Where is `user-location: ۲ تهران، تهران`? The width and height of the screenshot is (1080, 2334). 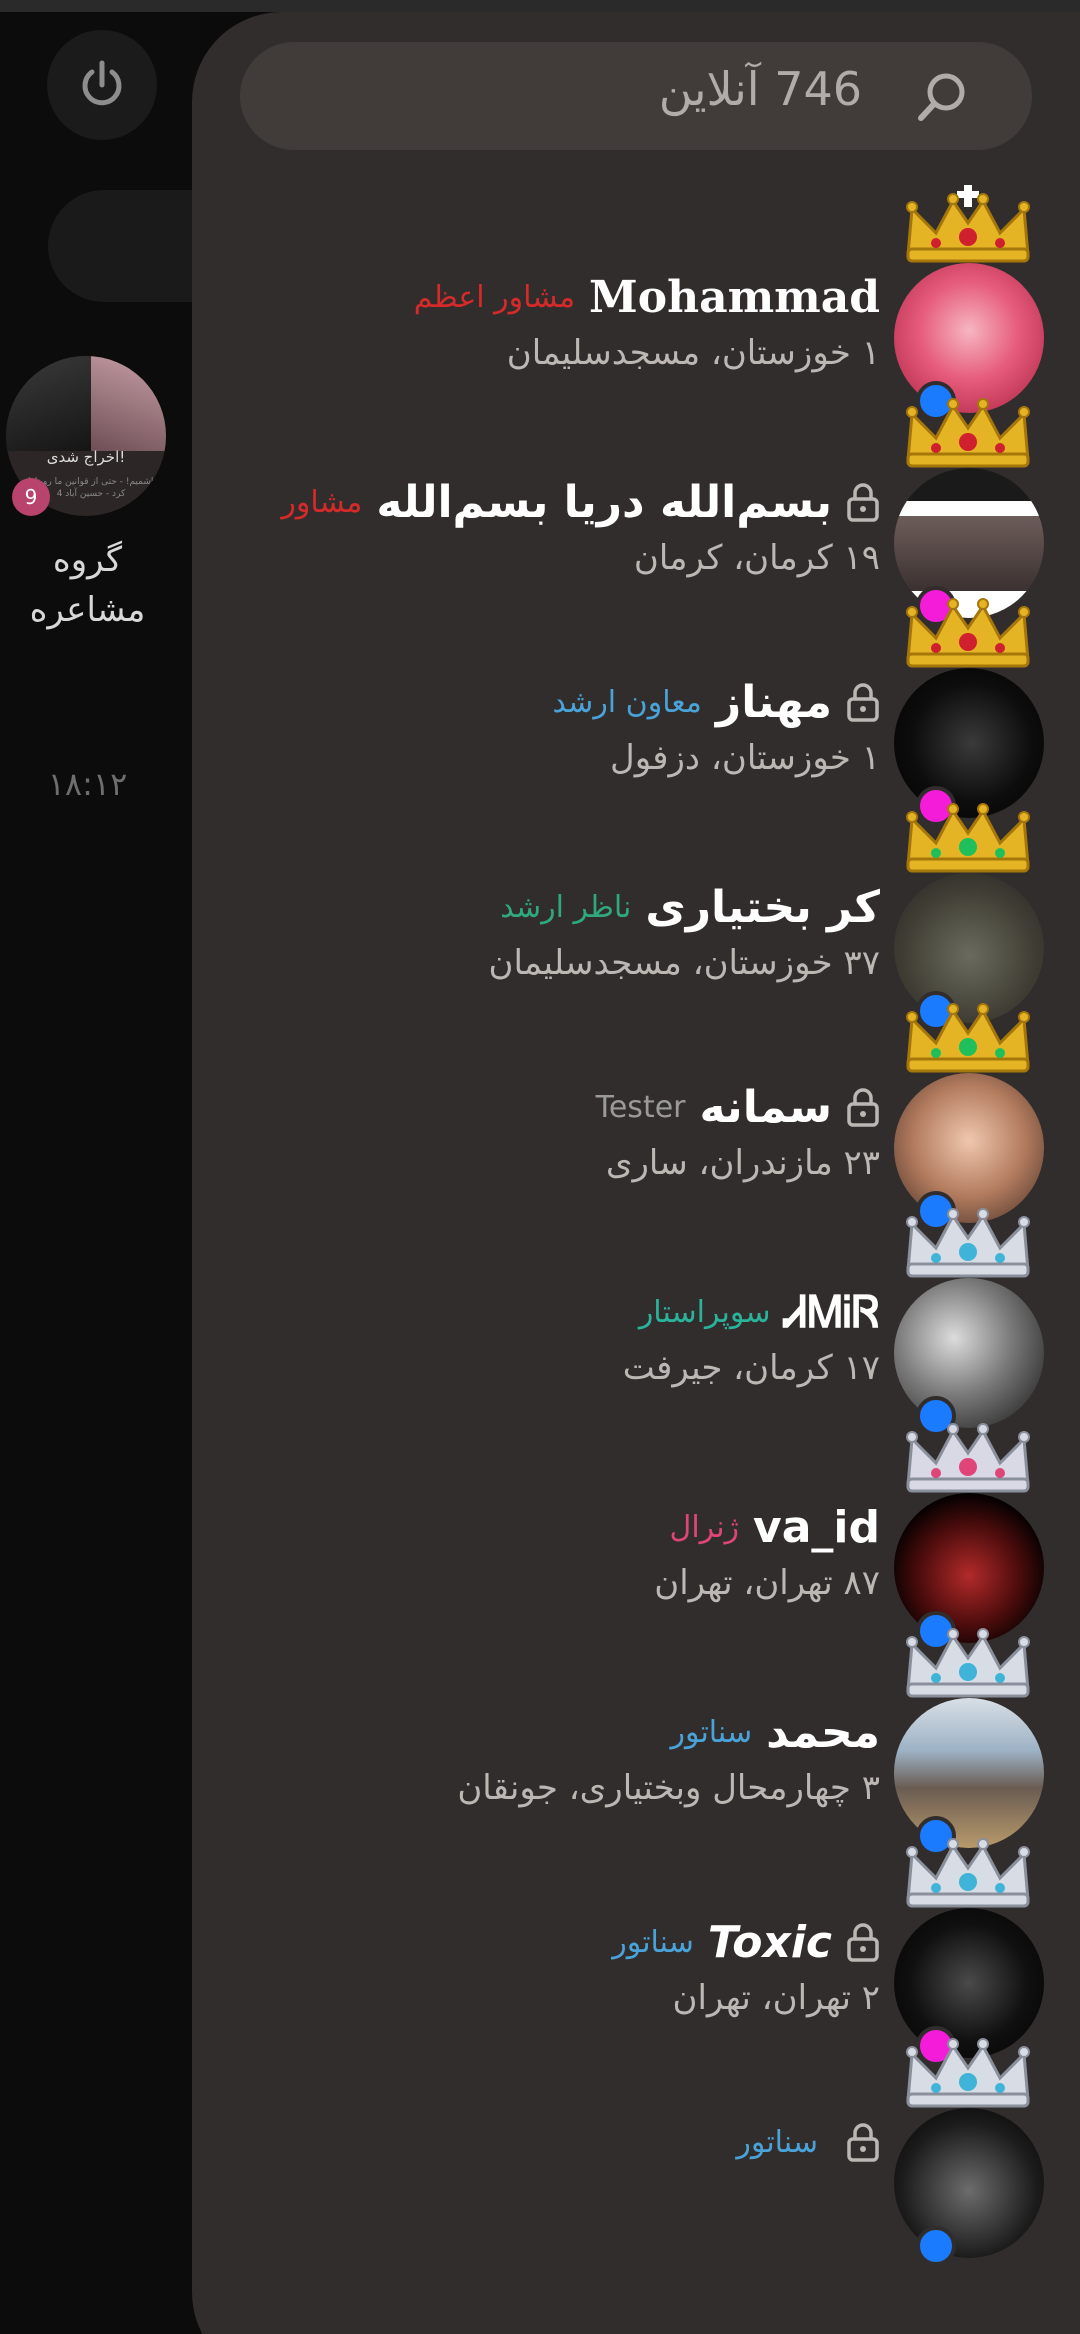 user-location: ۲ تهران، تهران is located at coordinates (776, 1998).